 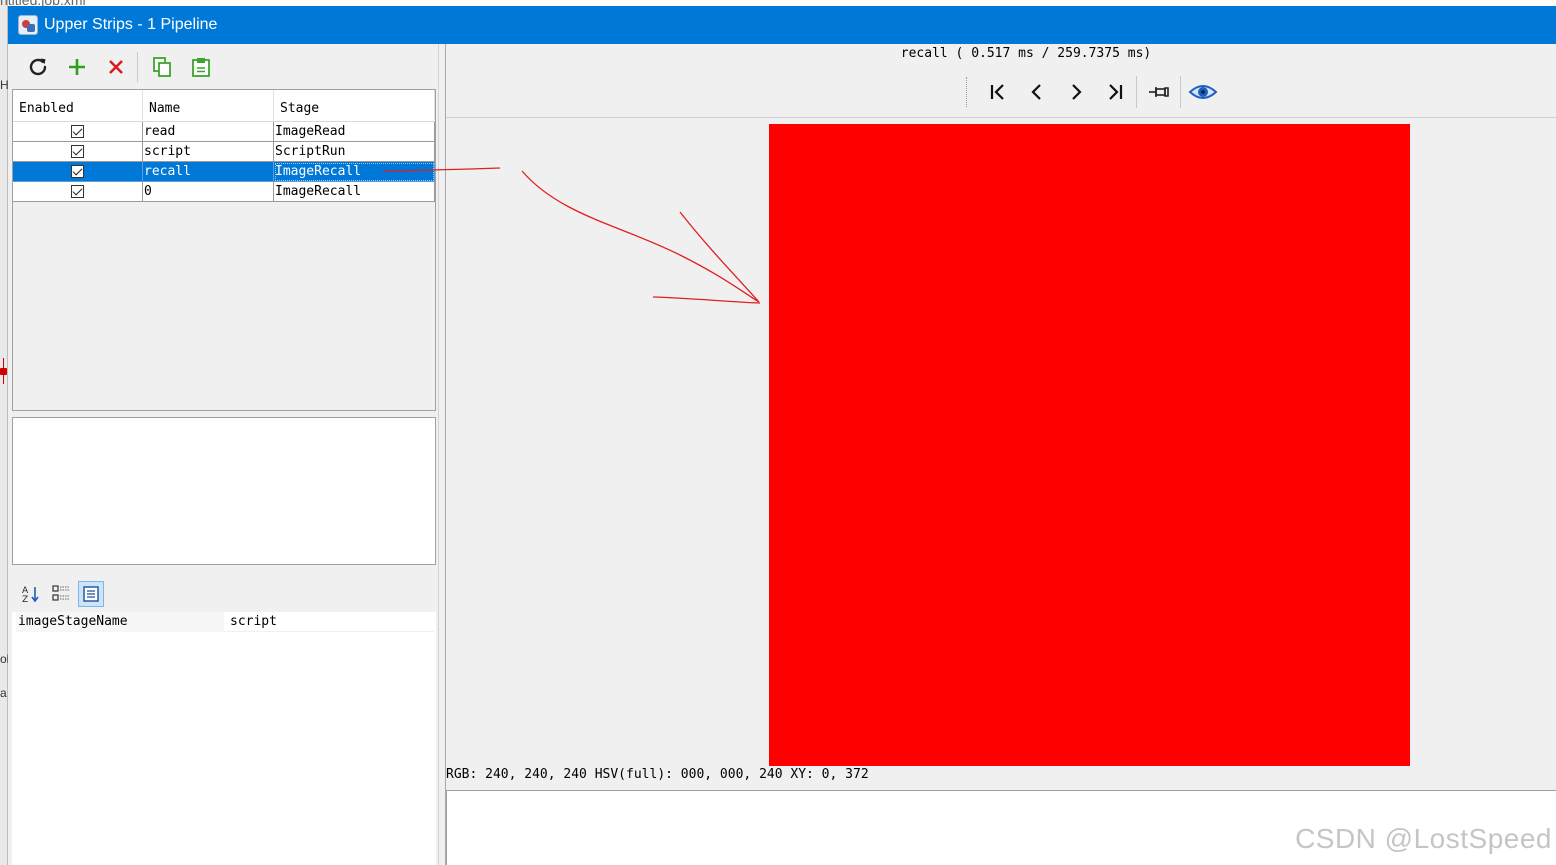 I want to click on categorized-icon, so click(x=60, y=593).